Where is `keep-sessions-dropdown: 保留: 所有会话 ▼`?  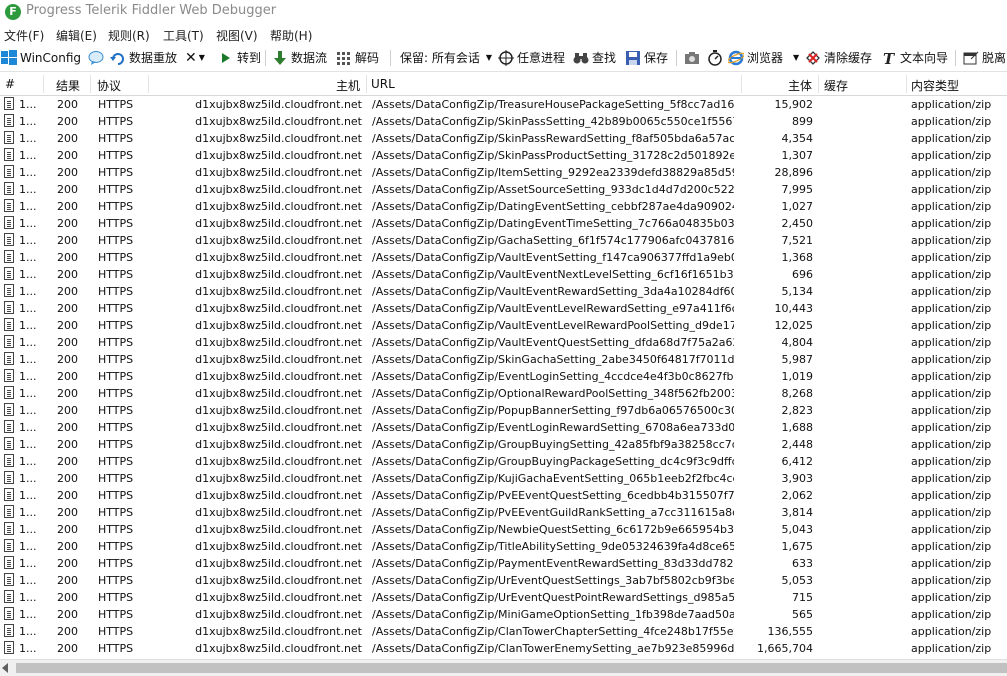
keep-sessions-dropdown: 保留: 所有会话 ▼ is located at coordinates (446, 58).